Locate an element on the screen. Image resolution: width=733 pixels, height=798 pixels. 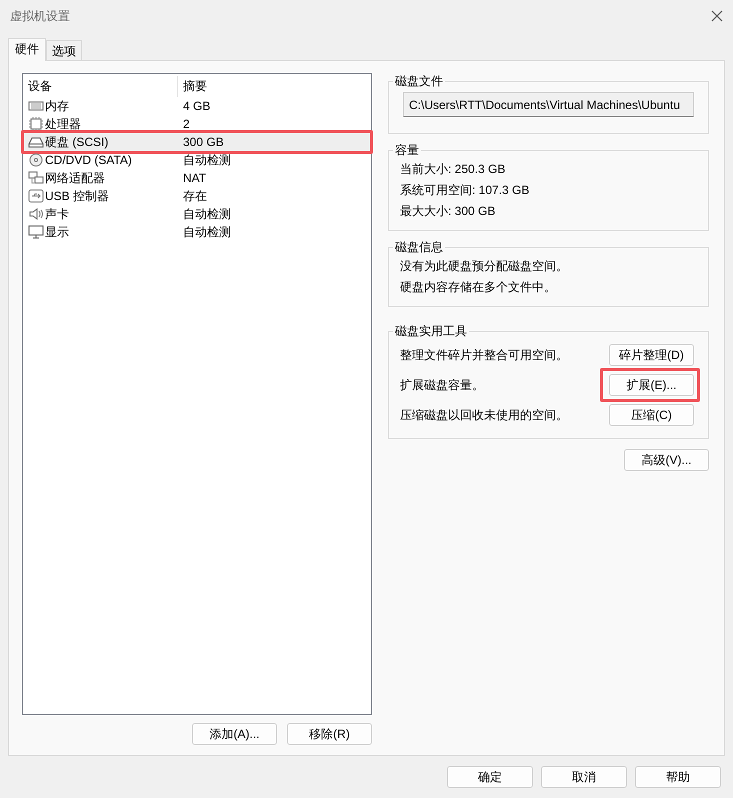
column-header: 摘要 is located at coordinates (192, 86).